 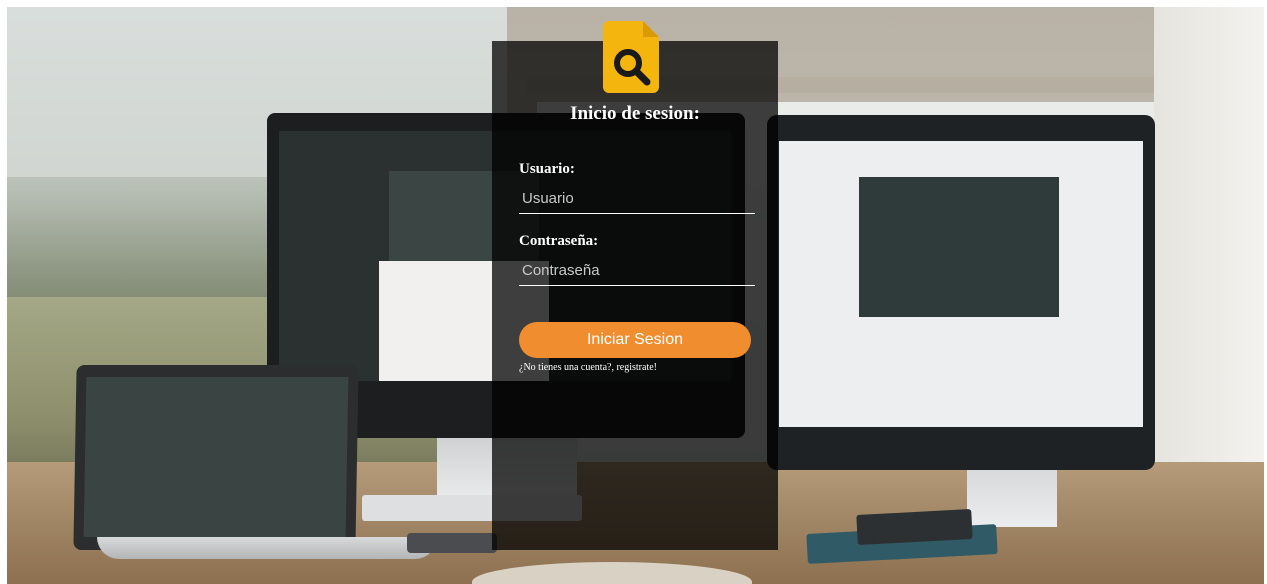 What do you see at coordinates (588, 367) in the screenshot?
I see `register-link: ¿No tienes una cuenta?, registrate!` at bounding box center [588, 367].